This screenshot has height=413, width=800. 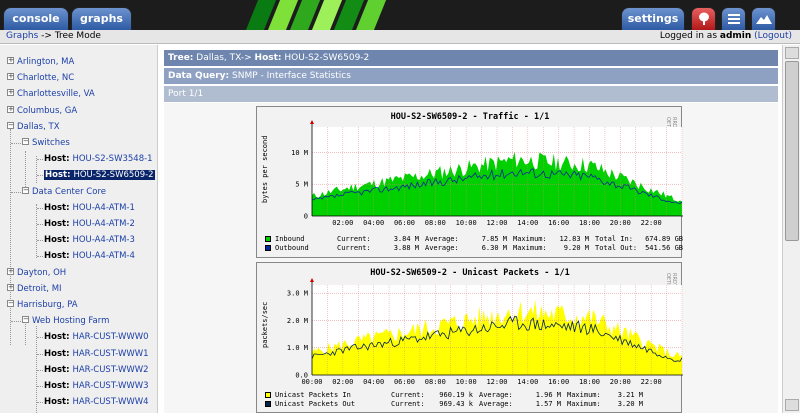 I want to click on tree-site-label: Charlotte, NC, so click(x=46, y=78).